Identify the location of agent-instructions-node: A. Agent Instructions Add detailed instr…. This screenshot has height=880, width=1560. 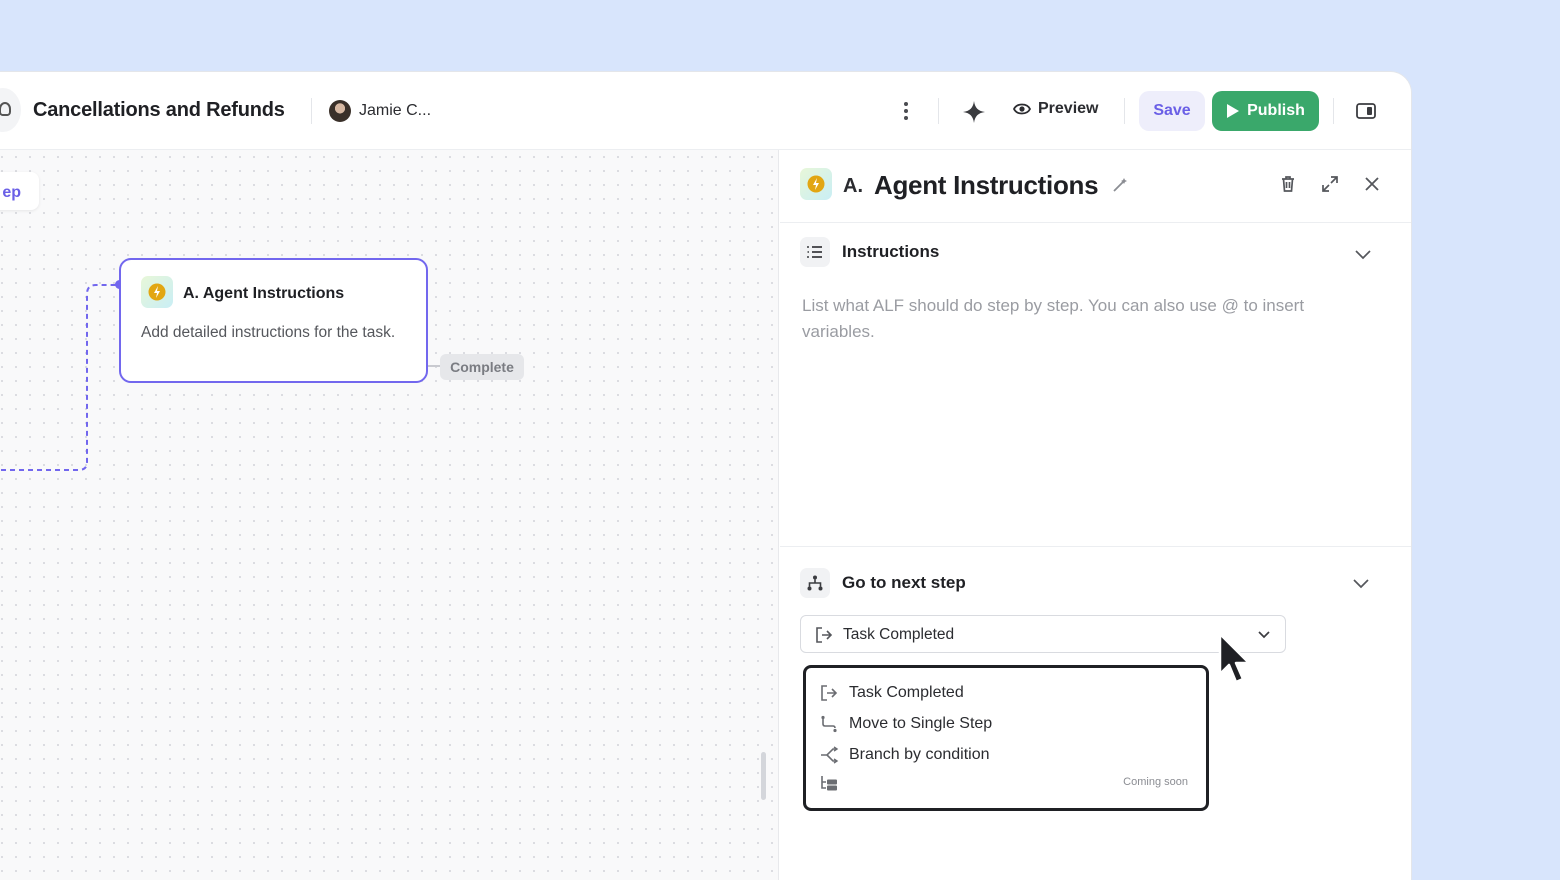
(273, 320).